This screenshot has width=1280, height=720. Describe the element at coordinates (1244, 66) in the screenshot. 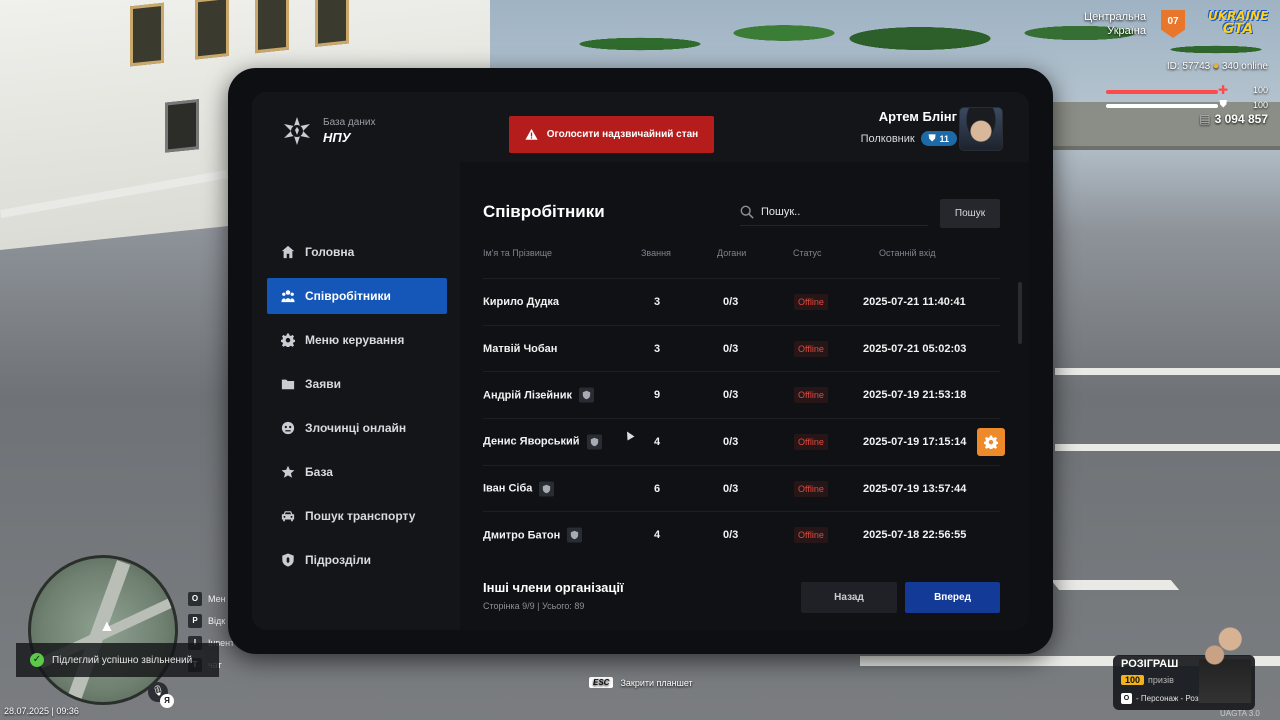

I see `online-count: 340 online` at that location.